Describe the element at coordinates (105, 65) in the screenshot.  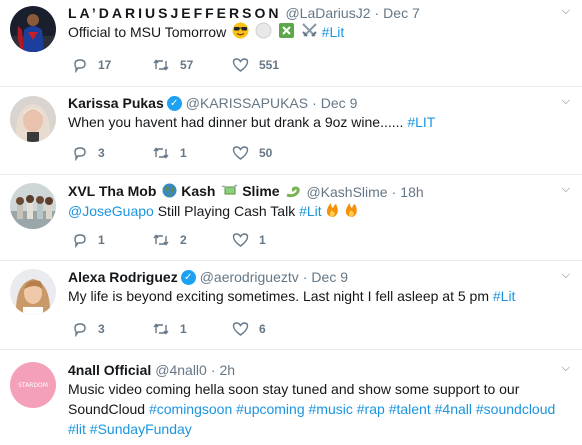
I see `reply-count: 17` at that location.